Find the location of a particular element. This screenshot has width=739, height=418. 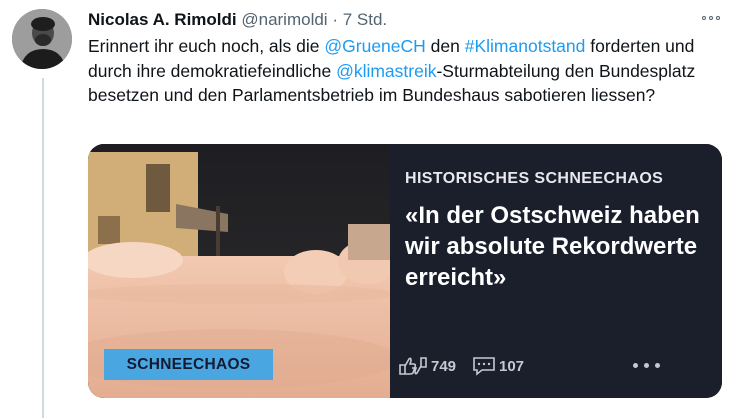

likes-stat: 749 is located at coordinates (427, 366).